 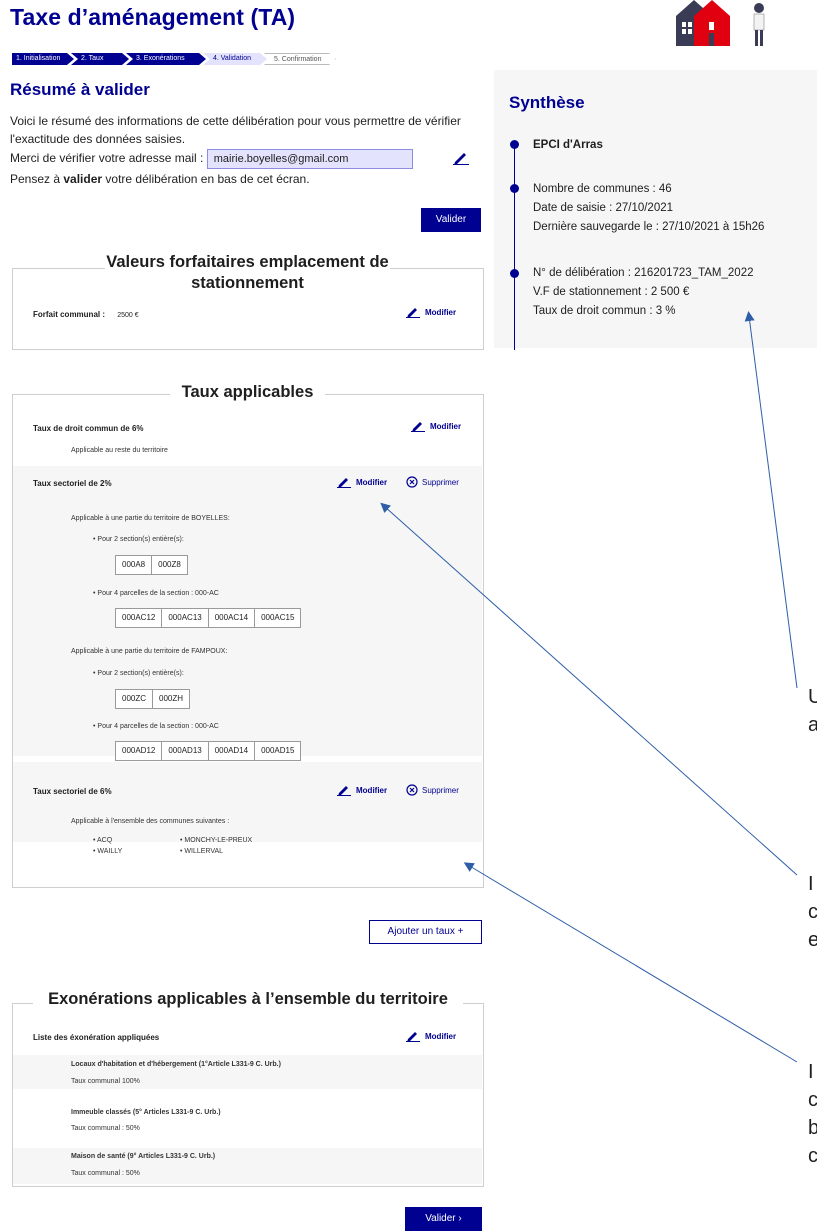 What do you see at coordinates (812, 1128) in the screenshot?
I see `annotation-line: b` at bounding box center [812, 1128].